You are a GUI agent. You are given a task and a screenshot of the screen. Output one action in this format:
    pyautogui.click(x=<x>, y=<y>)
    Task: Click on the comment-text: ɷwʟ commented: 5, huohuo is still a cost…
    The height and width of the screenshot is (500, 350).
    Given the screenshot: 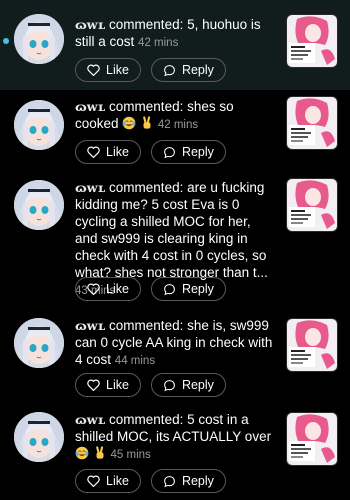 What is the action you would take?
    pyautogui.click(x=175, y=34)
    